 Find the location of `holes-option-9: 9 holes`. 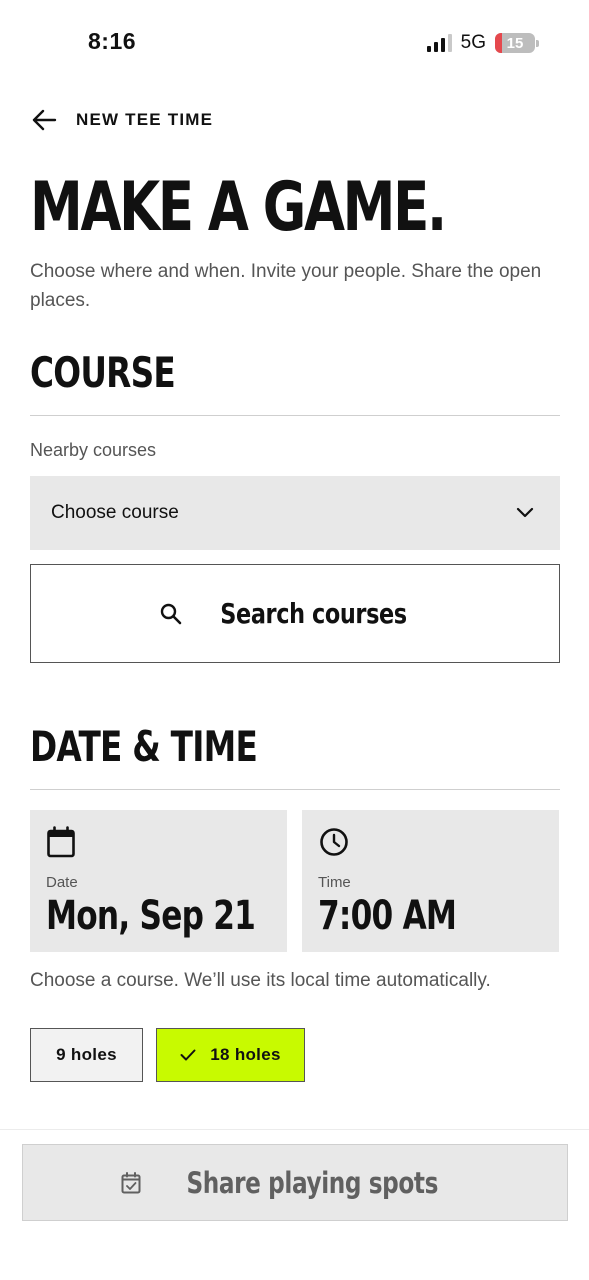

holes-option-9: 9 holes is located at coordinates (86, 1055).